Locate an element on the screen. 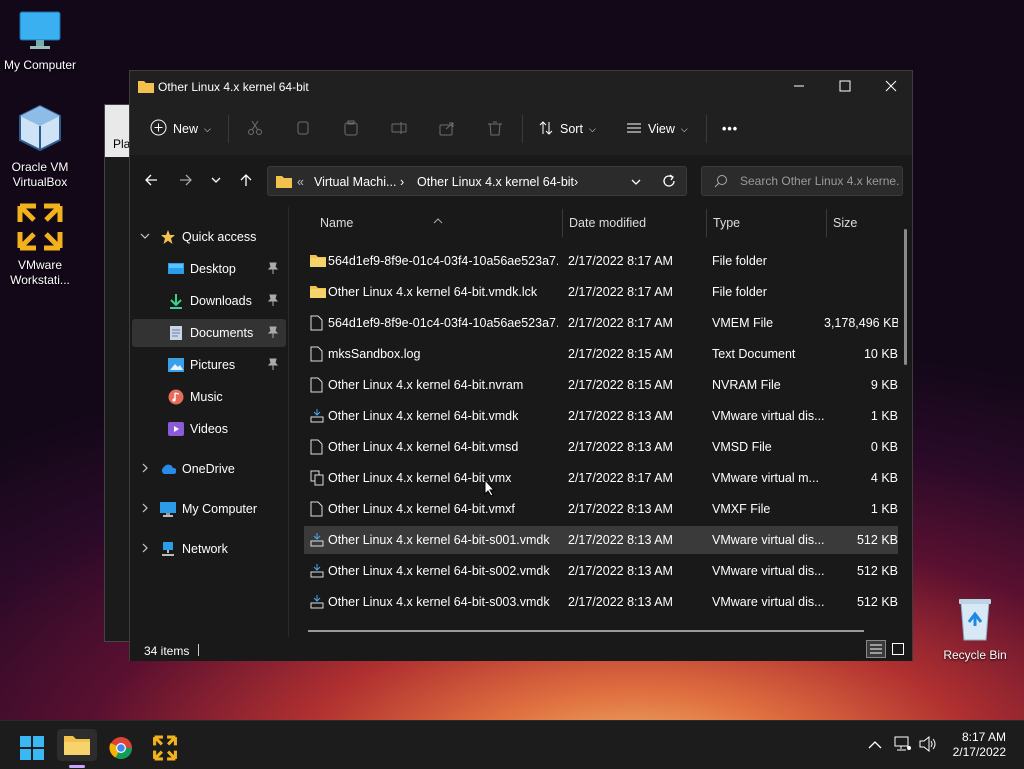 The width and height of the screenshot is (1024, 769). sidebar-item-label: Quick access is located at coordinates (219, 237).